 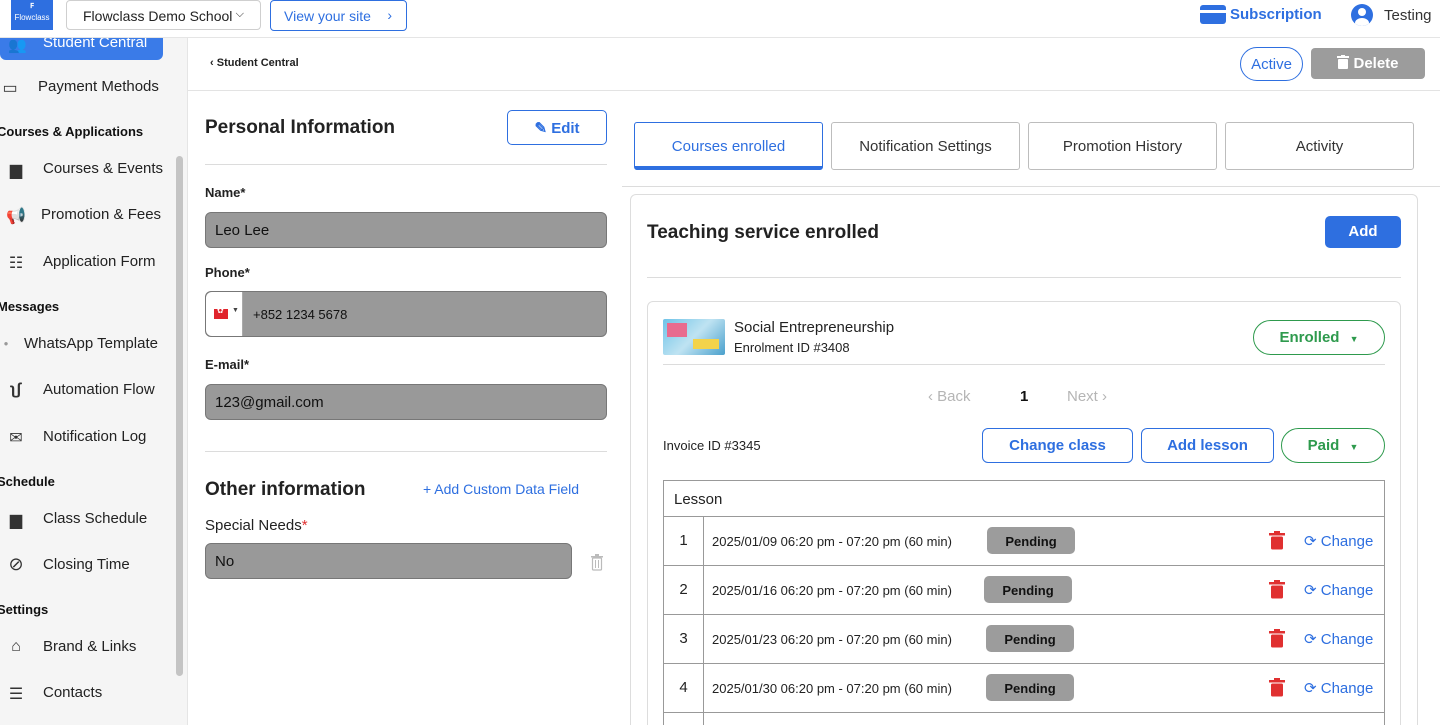 I want to click on sidebar-scrollbar, so click(x=179, y=416).